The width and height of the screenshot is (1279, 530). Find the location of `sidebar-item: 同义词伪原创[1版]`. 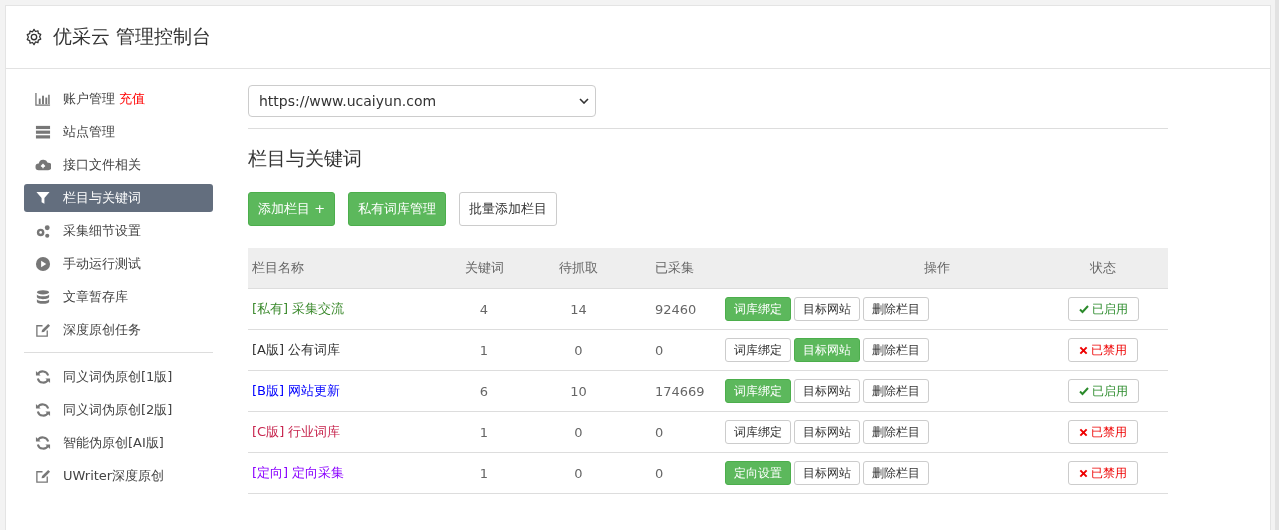

sidebar-item: 同义词伪原创[1版] is located at coordinates (118, 377).